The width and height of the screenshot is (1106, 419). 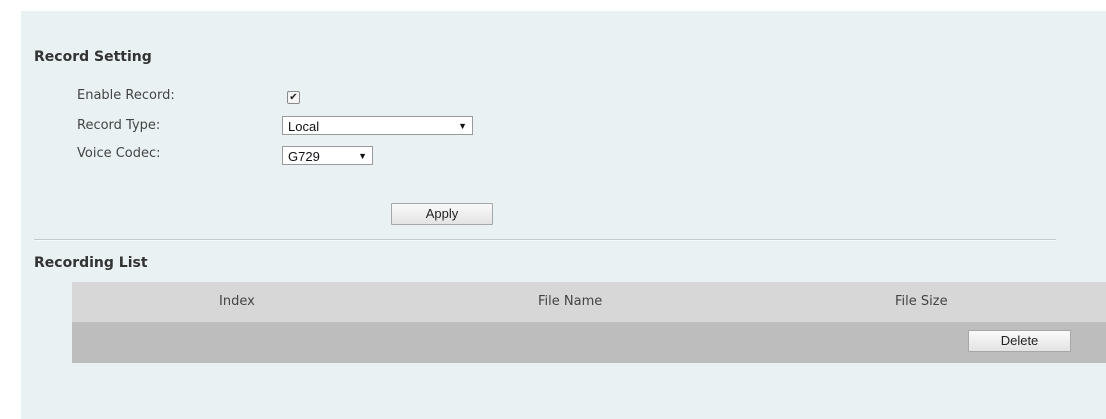 What do you see at coordinates (589, 342) in the screenshot?
I see `table-footer: Delete` at bounding box center [589, 342].